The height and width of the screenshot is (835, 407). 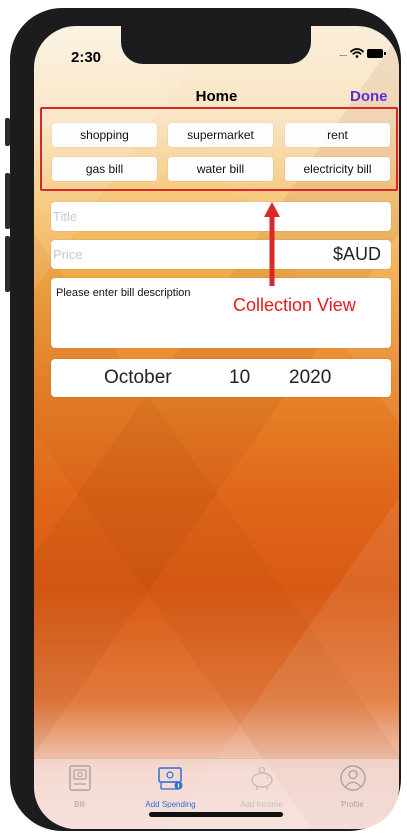 What do you see at coordinates (79, 778) in the screenshot?
I see `bill-icon` at bounding box center [79, 778].